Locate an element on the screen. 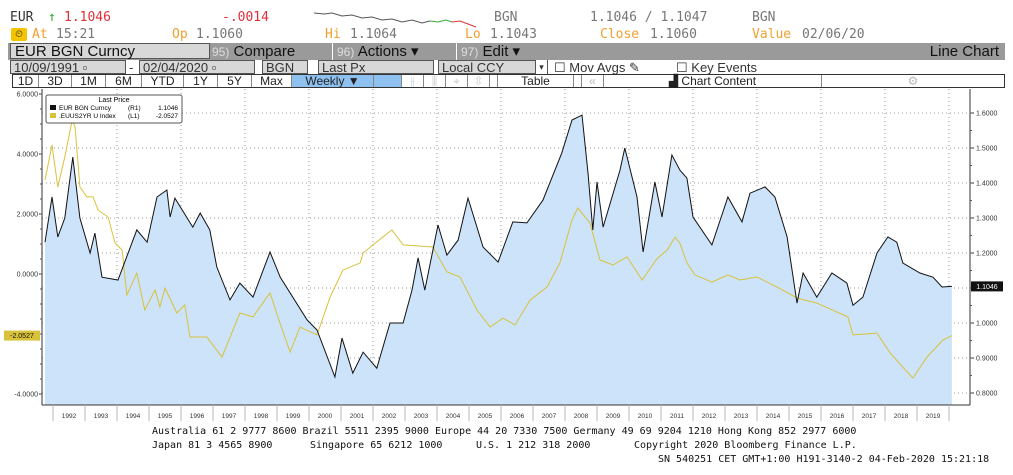  x-tick-label: 2009 is located at coordinates (613, 416).